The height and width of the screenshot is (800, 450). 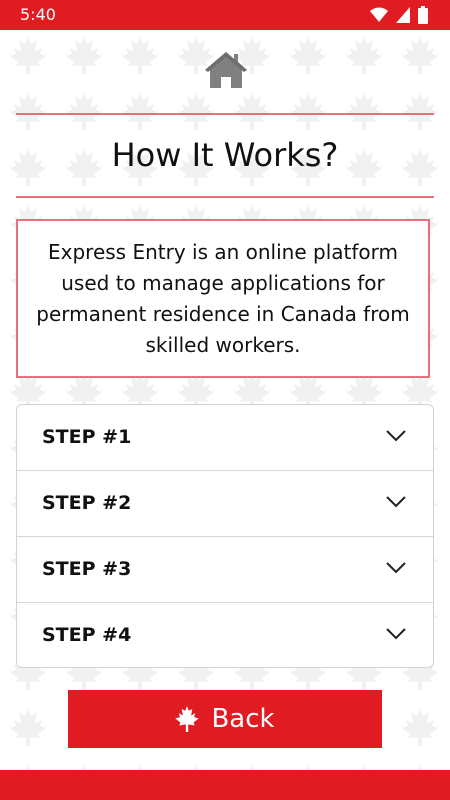 What do you see at coordinates (403, 15) in the screenshot?
I see `signal-icon` at bounding box center [403, 15].